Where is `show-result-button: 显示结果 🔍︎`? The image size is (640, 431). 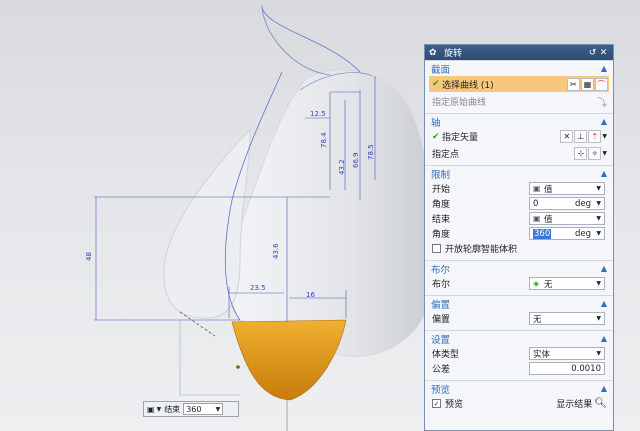
show-result-button: 显示结果 🔍︎ is located at coordinates (581, 403).